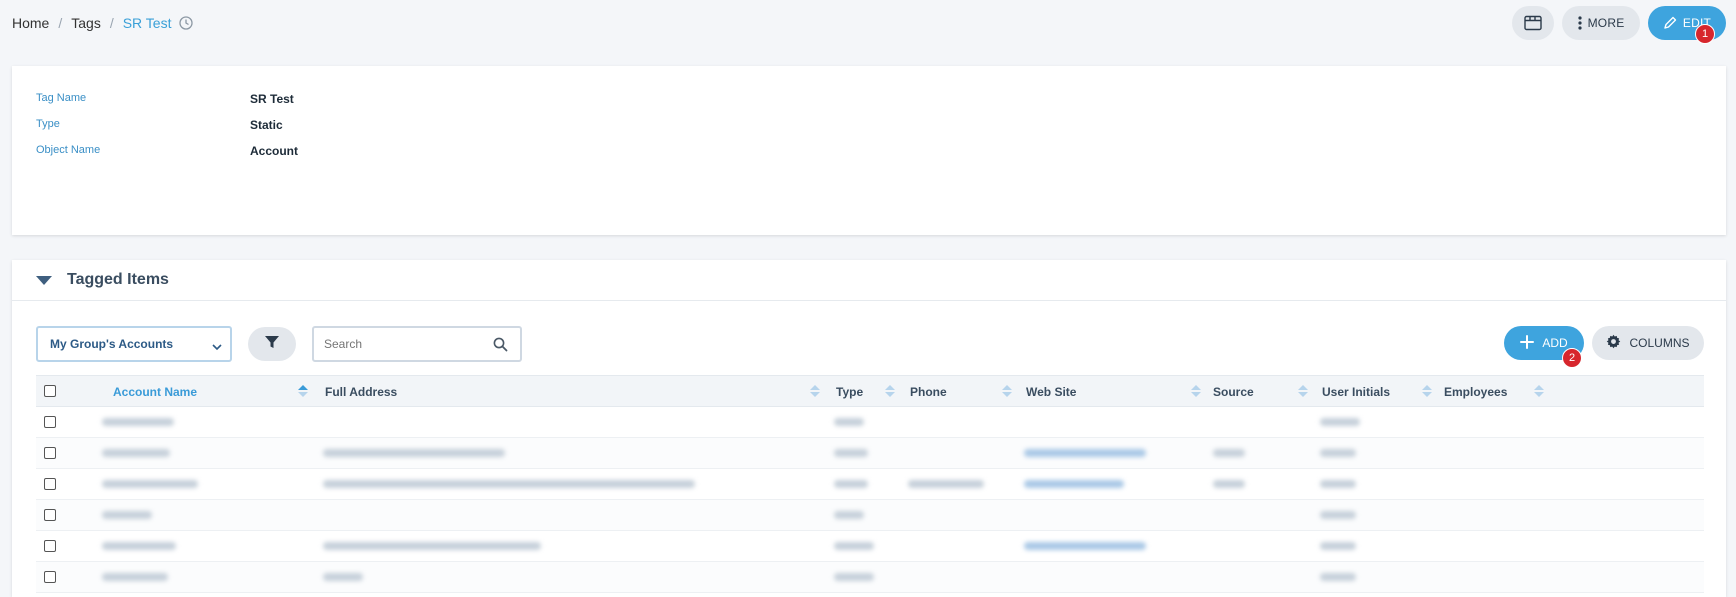 The width and height of the screenshot is (1736, 597). What do you see at coordinates (361, 392) in the screenshot?
I see `column-header-full-address: Full Address` at bounding box center [361, 392].